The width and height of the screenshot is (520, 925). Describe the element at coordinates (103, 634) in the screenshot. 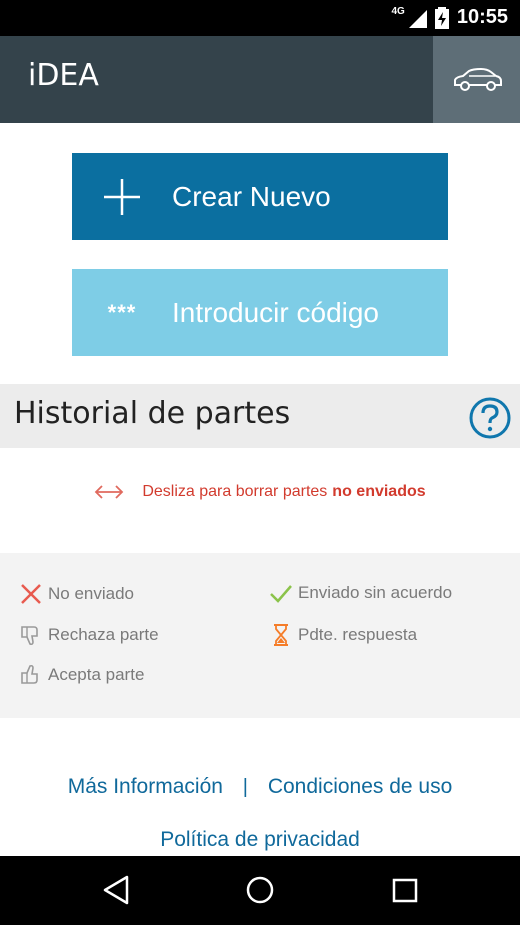

I see `legend-rejects-label: Rechaza parte` at that location.